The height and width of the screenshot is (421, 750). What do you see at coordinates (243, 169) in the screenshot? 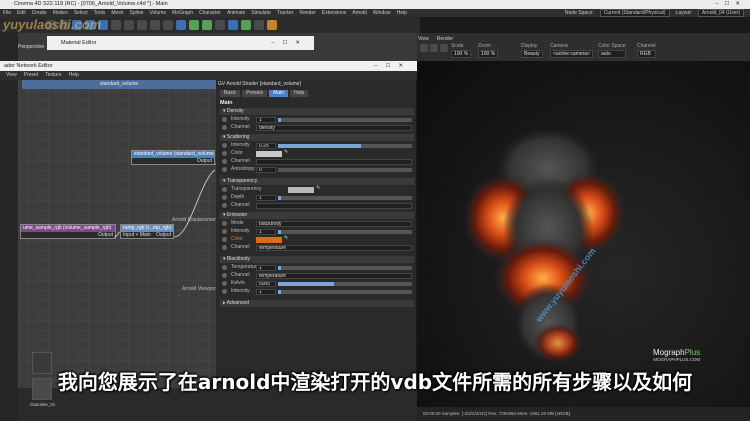
I see `param-label: Anisotropy` at bounding box center [243, 169].